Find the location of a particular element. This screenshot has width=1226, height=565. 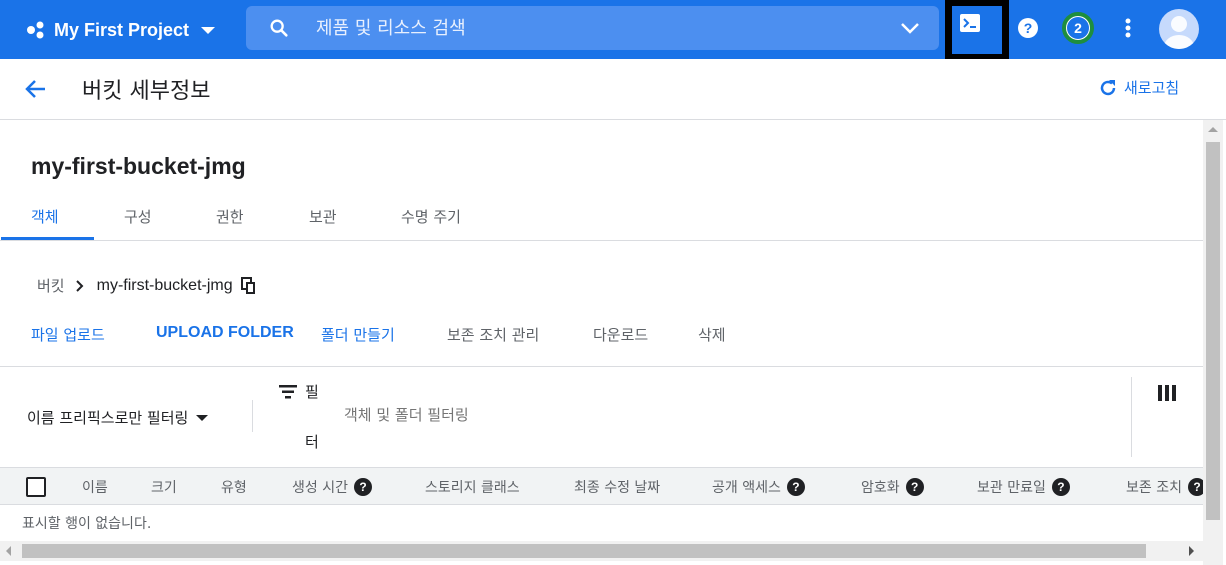

select-all-checkbox is located at coordinates (36, 487).